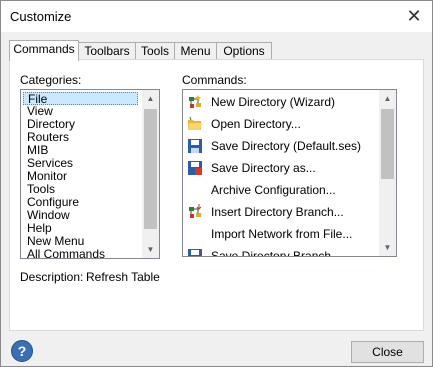  I want to click on command-item: Save Directory (Default.ses), so click(281, 146).